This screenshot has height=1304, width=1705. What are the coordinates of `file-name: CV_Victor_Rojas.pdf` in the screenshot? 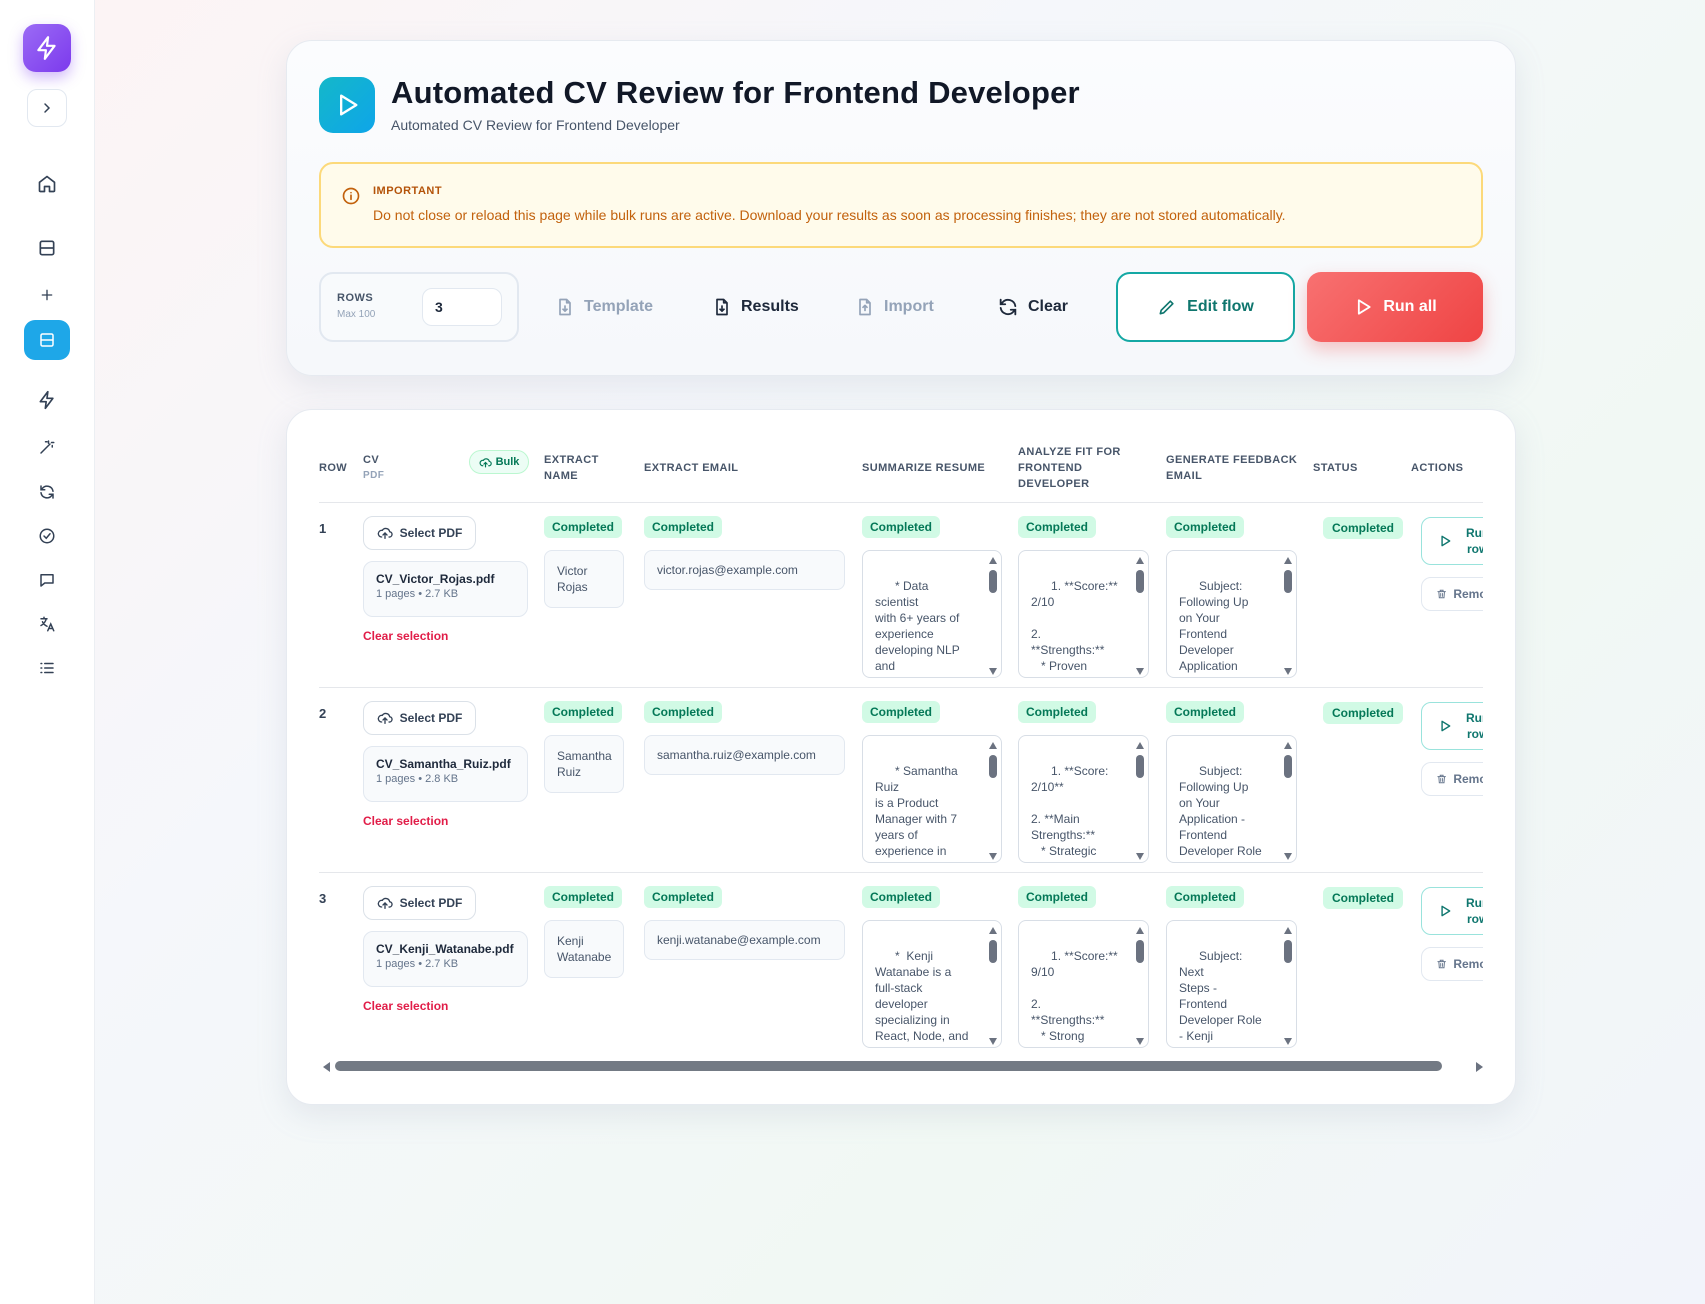 It's located at (435, 579).